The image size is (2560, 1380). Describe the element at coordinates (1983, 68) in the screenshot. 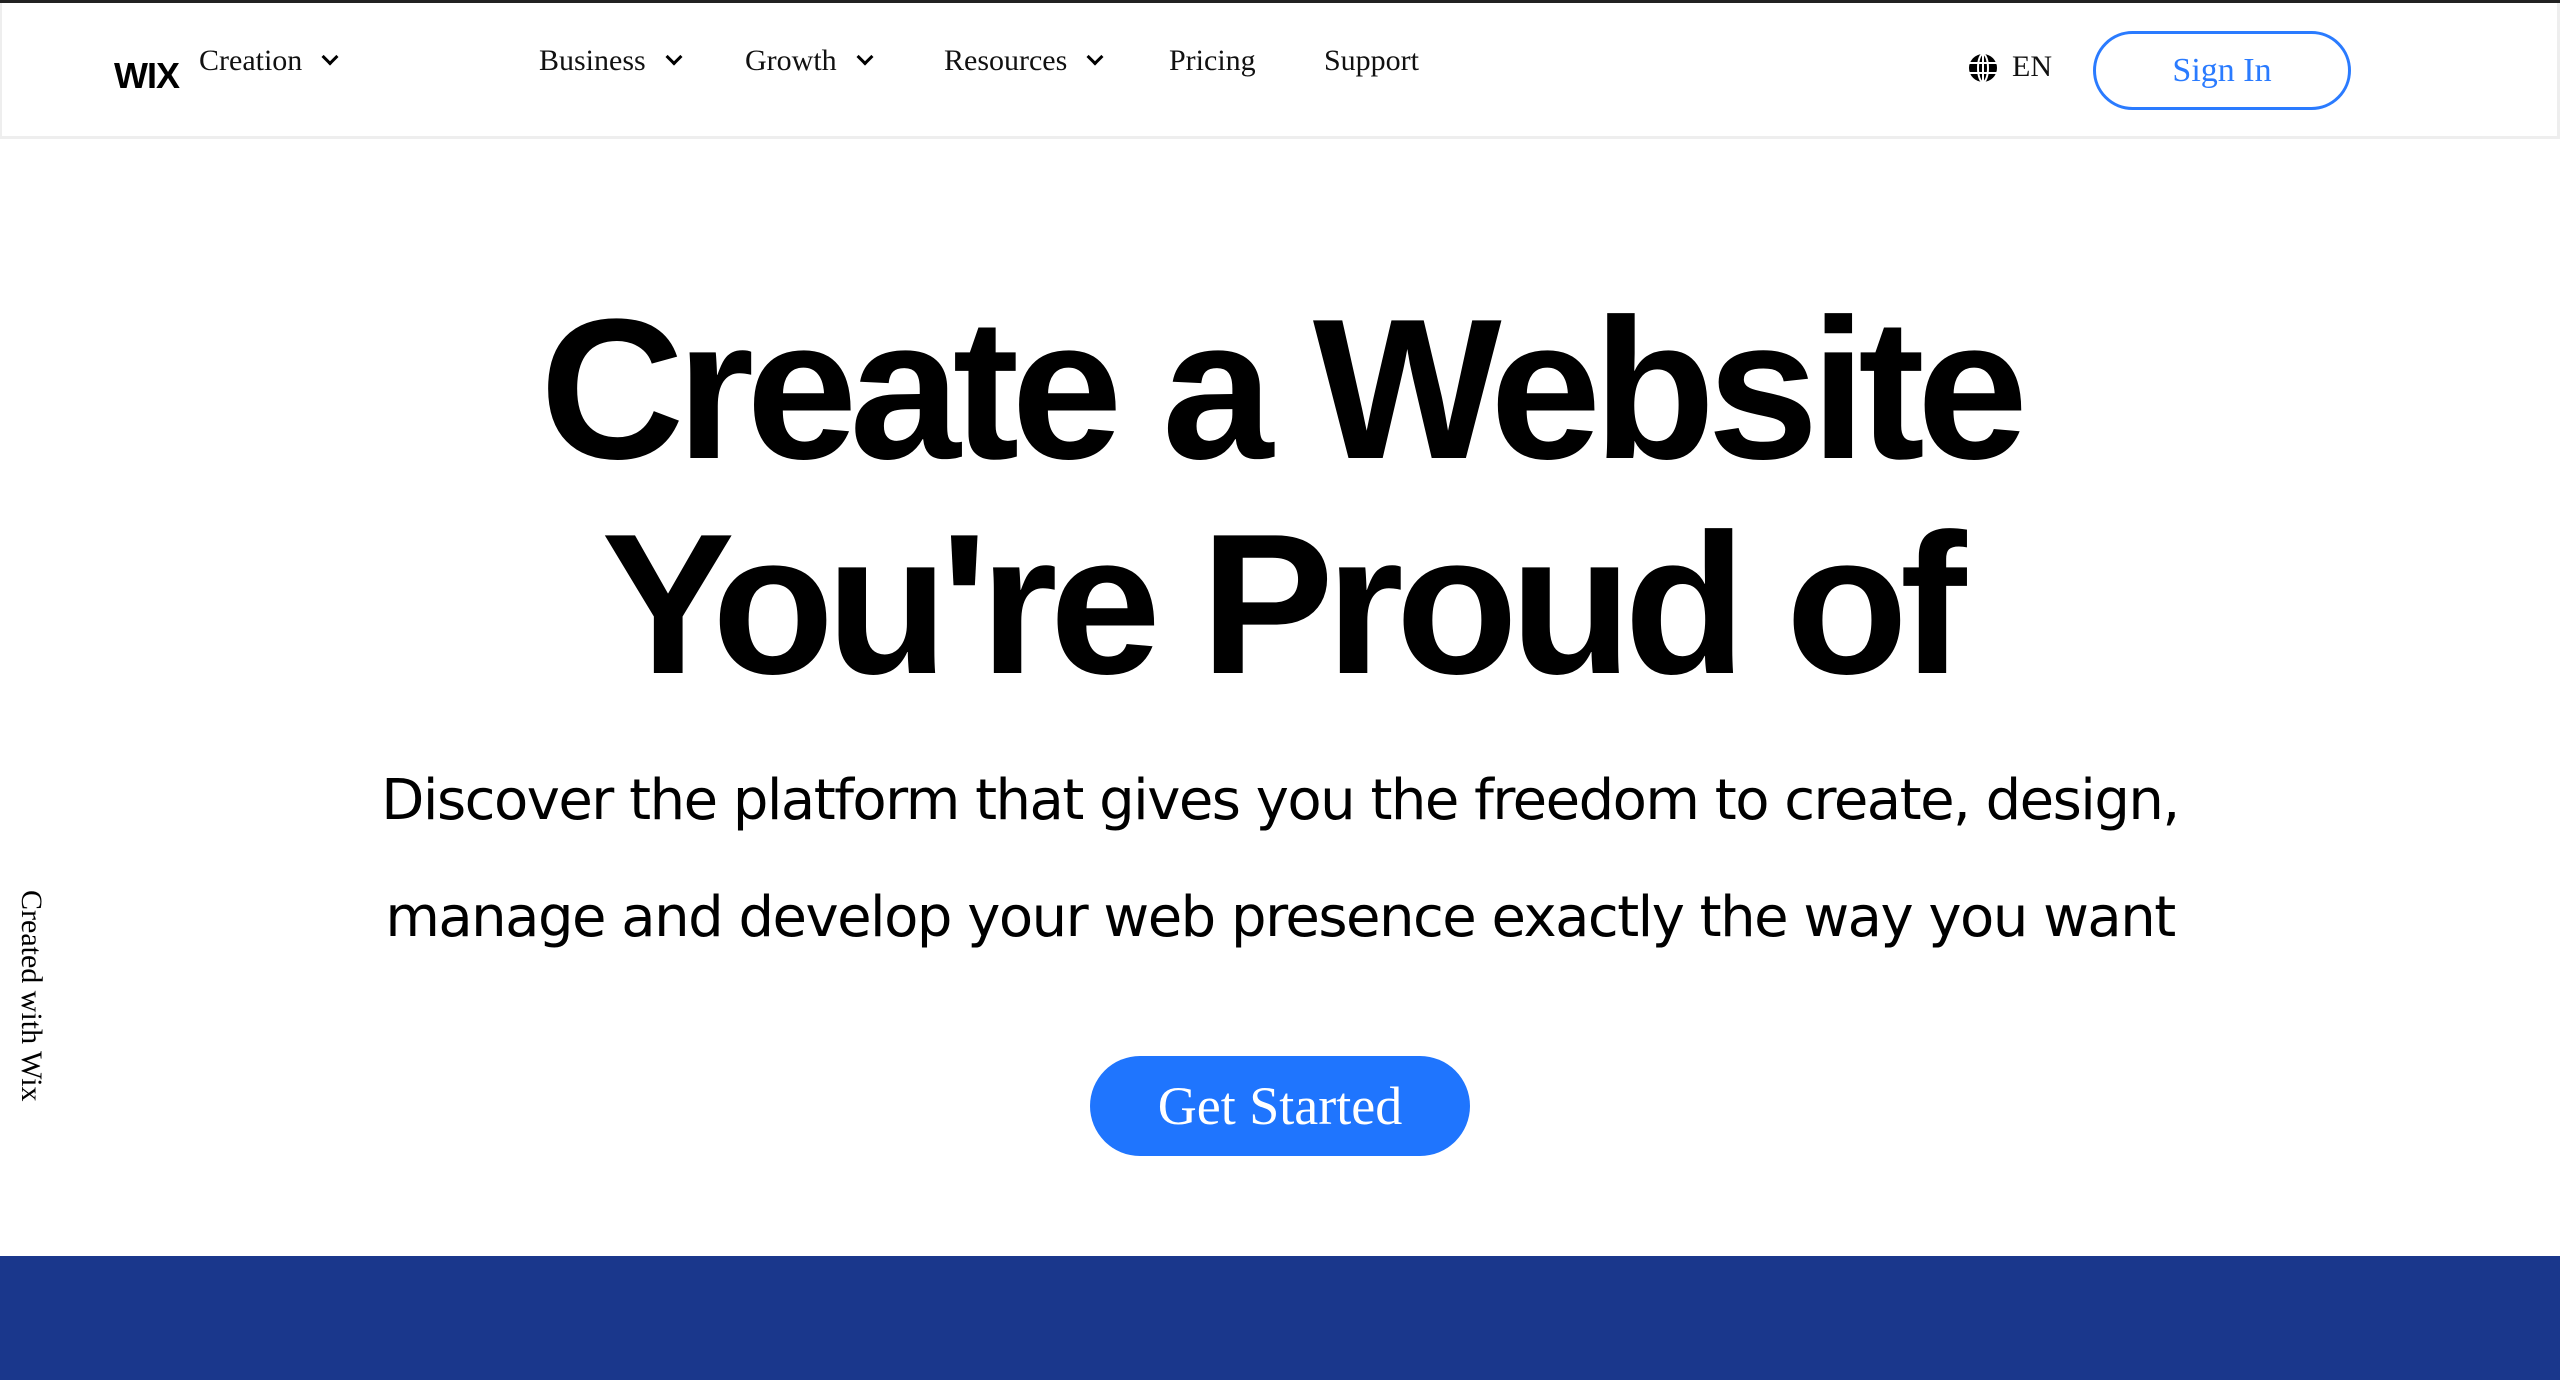

I see `globe-icon` at that location.